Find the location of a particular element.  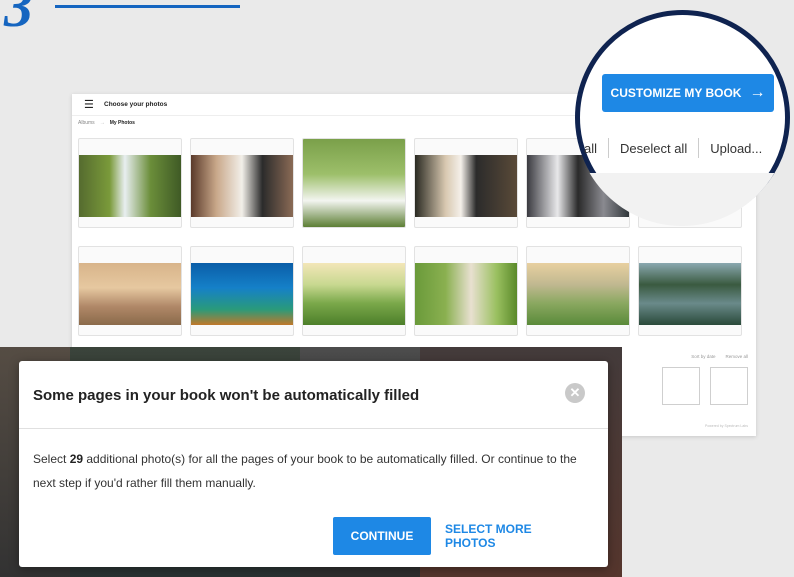

sort-by-date-button: Sort by date is located at coordinates (703, 356).